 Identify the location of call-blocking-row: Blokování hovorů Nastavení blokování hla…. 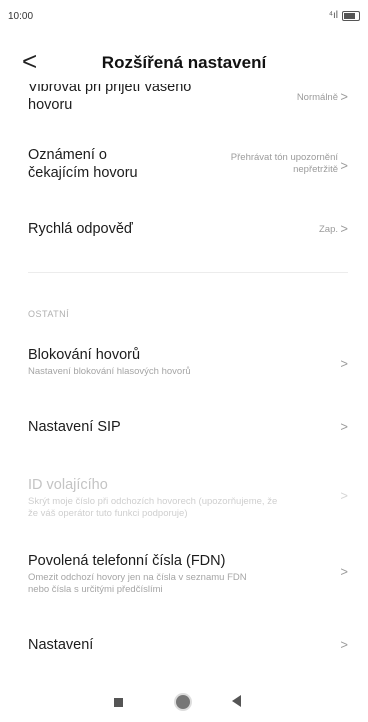
(184, 366).